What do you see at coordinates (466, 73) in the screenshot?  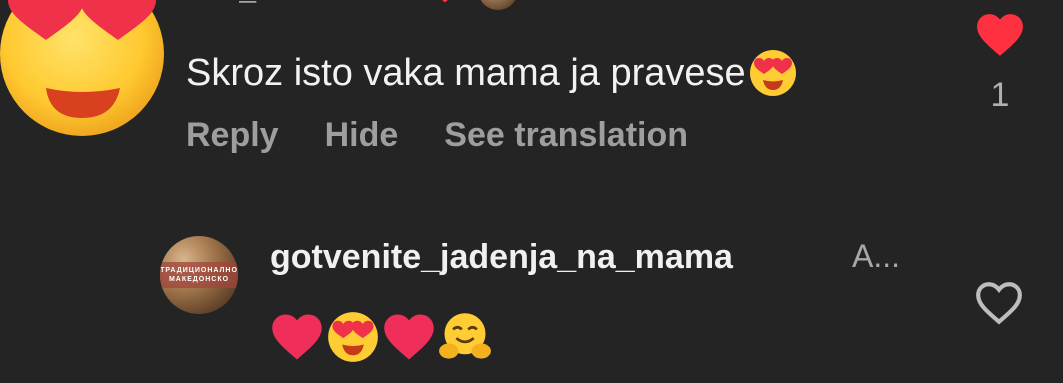 I see `comment-text: Skroz isto vaka mama ja pravese` at bounding box center [466, 73].